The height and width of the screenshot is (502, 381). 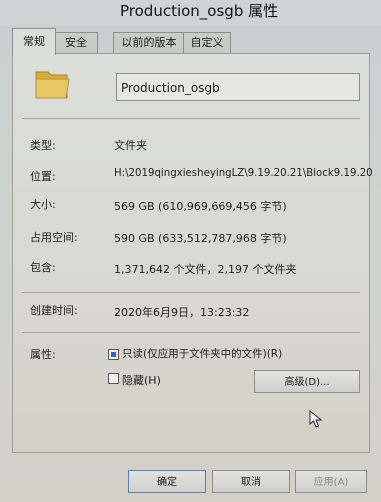 I want to click on size-on-disk-value: 590 GB (633,512,787,968 字节), so click(x=200, y=238).